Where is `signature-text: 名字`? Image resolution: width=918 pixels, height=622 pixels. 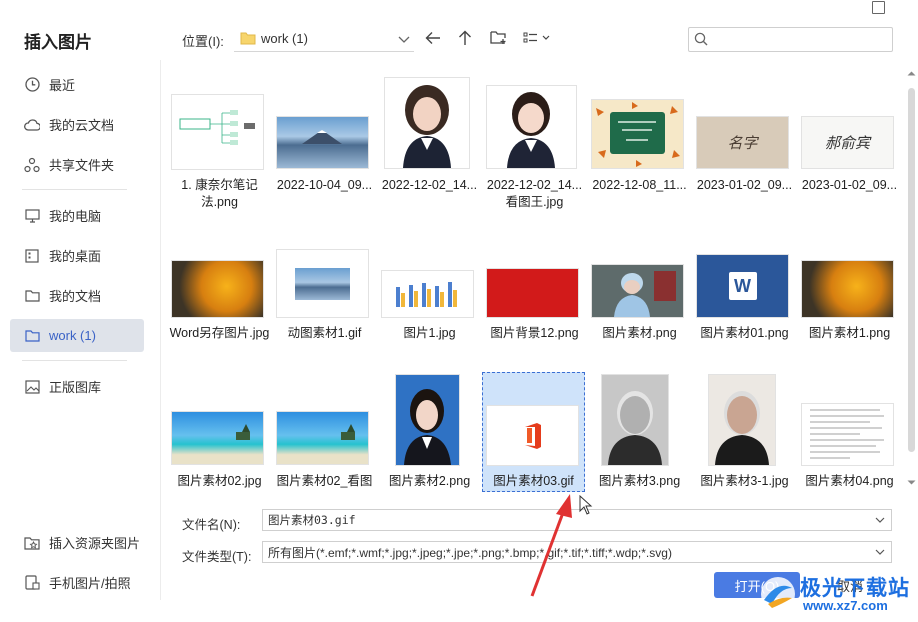 signature-text: 名字 is located at coordinates (742, 143).